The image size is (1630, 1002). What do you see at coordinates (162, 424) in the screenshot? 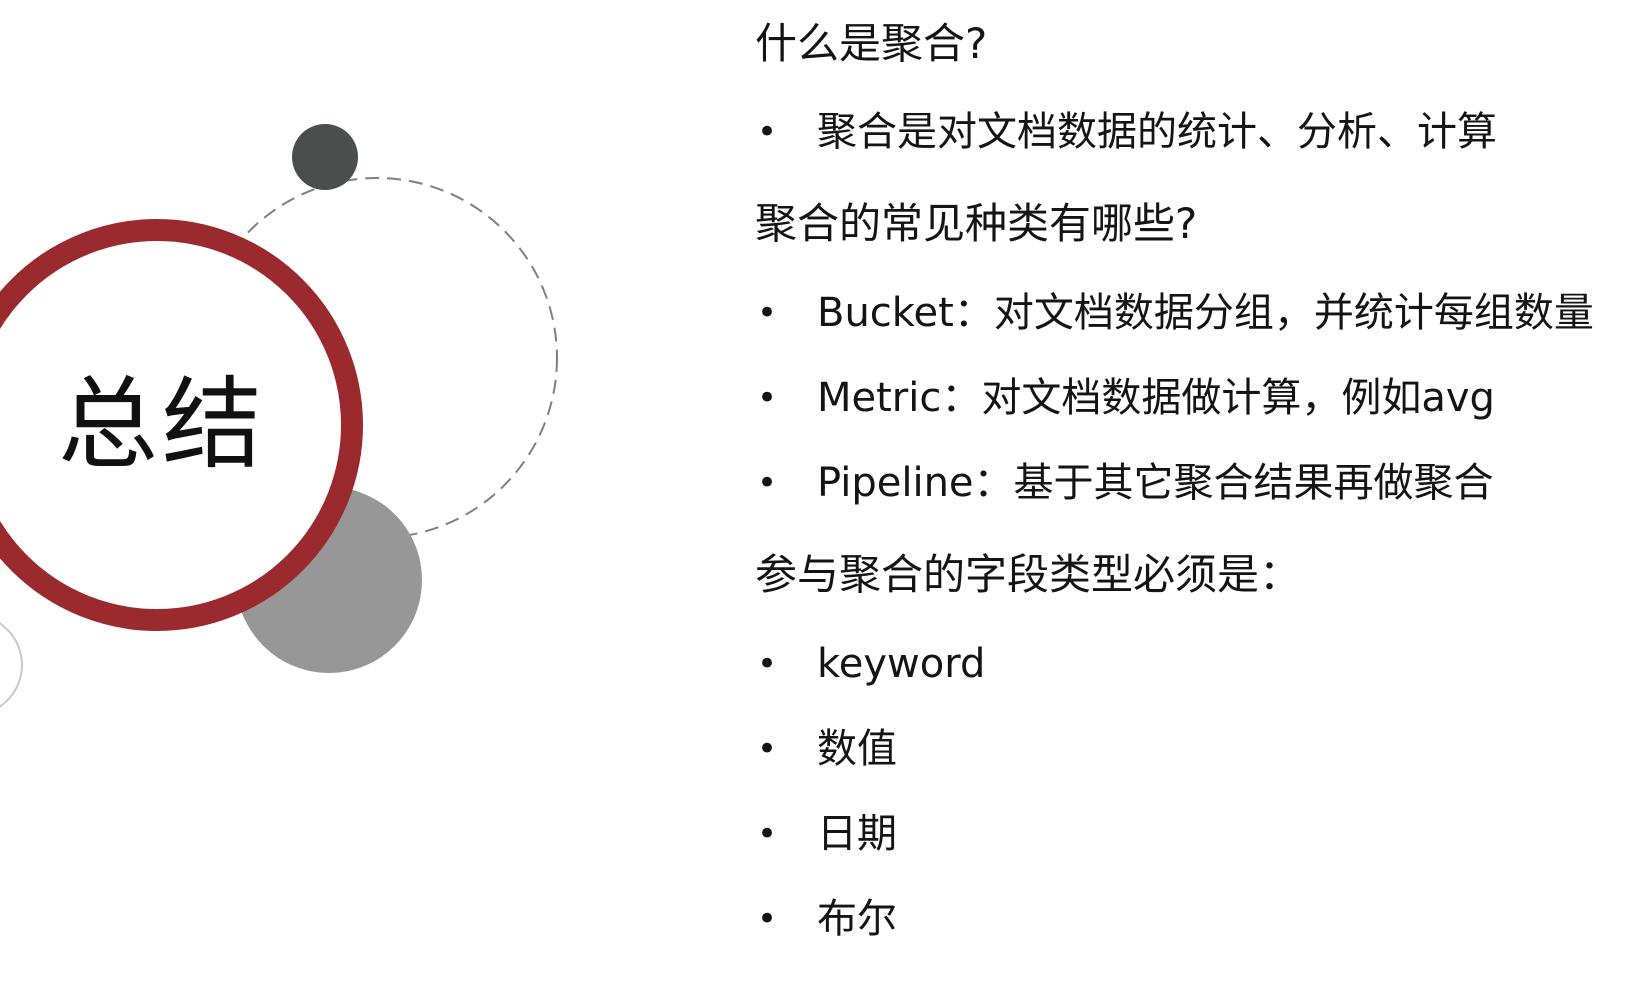
I see `slide-title: 总结` at bounding box center [162, 424].